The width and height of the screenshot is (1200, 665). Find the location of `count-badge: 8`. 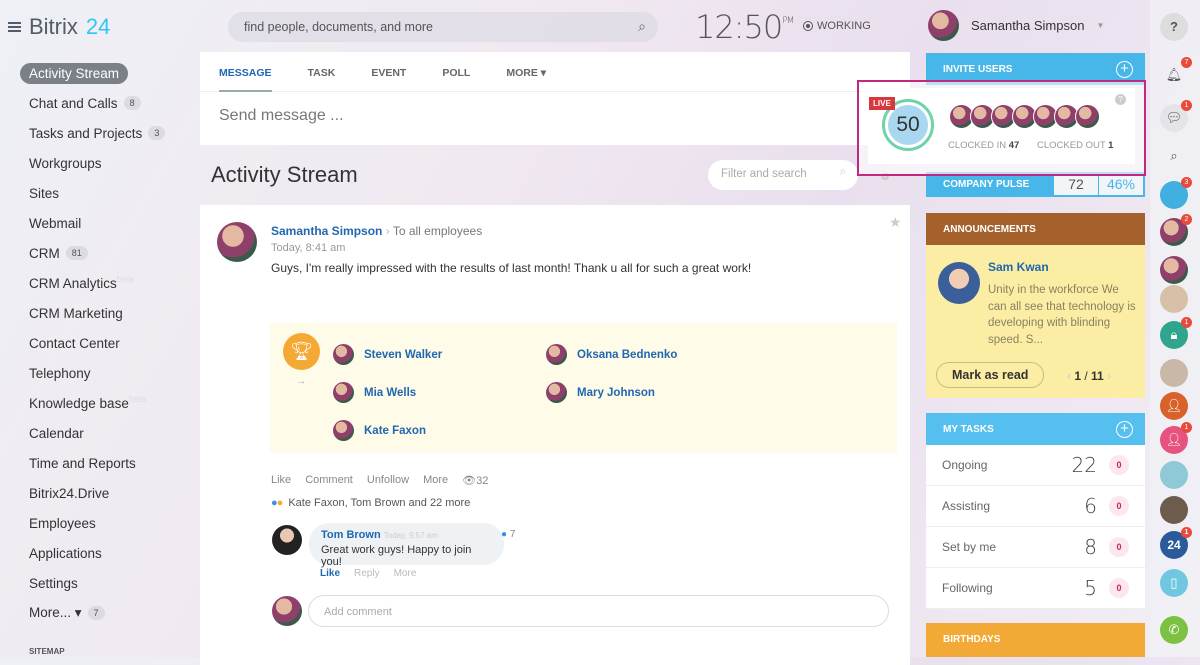

count-badge: 8 is located at coordinates (132, 103).